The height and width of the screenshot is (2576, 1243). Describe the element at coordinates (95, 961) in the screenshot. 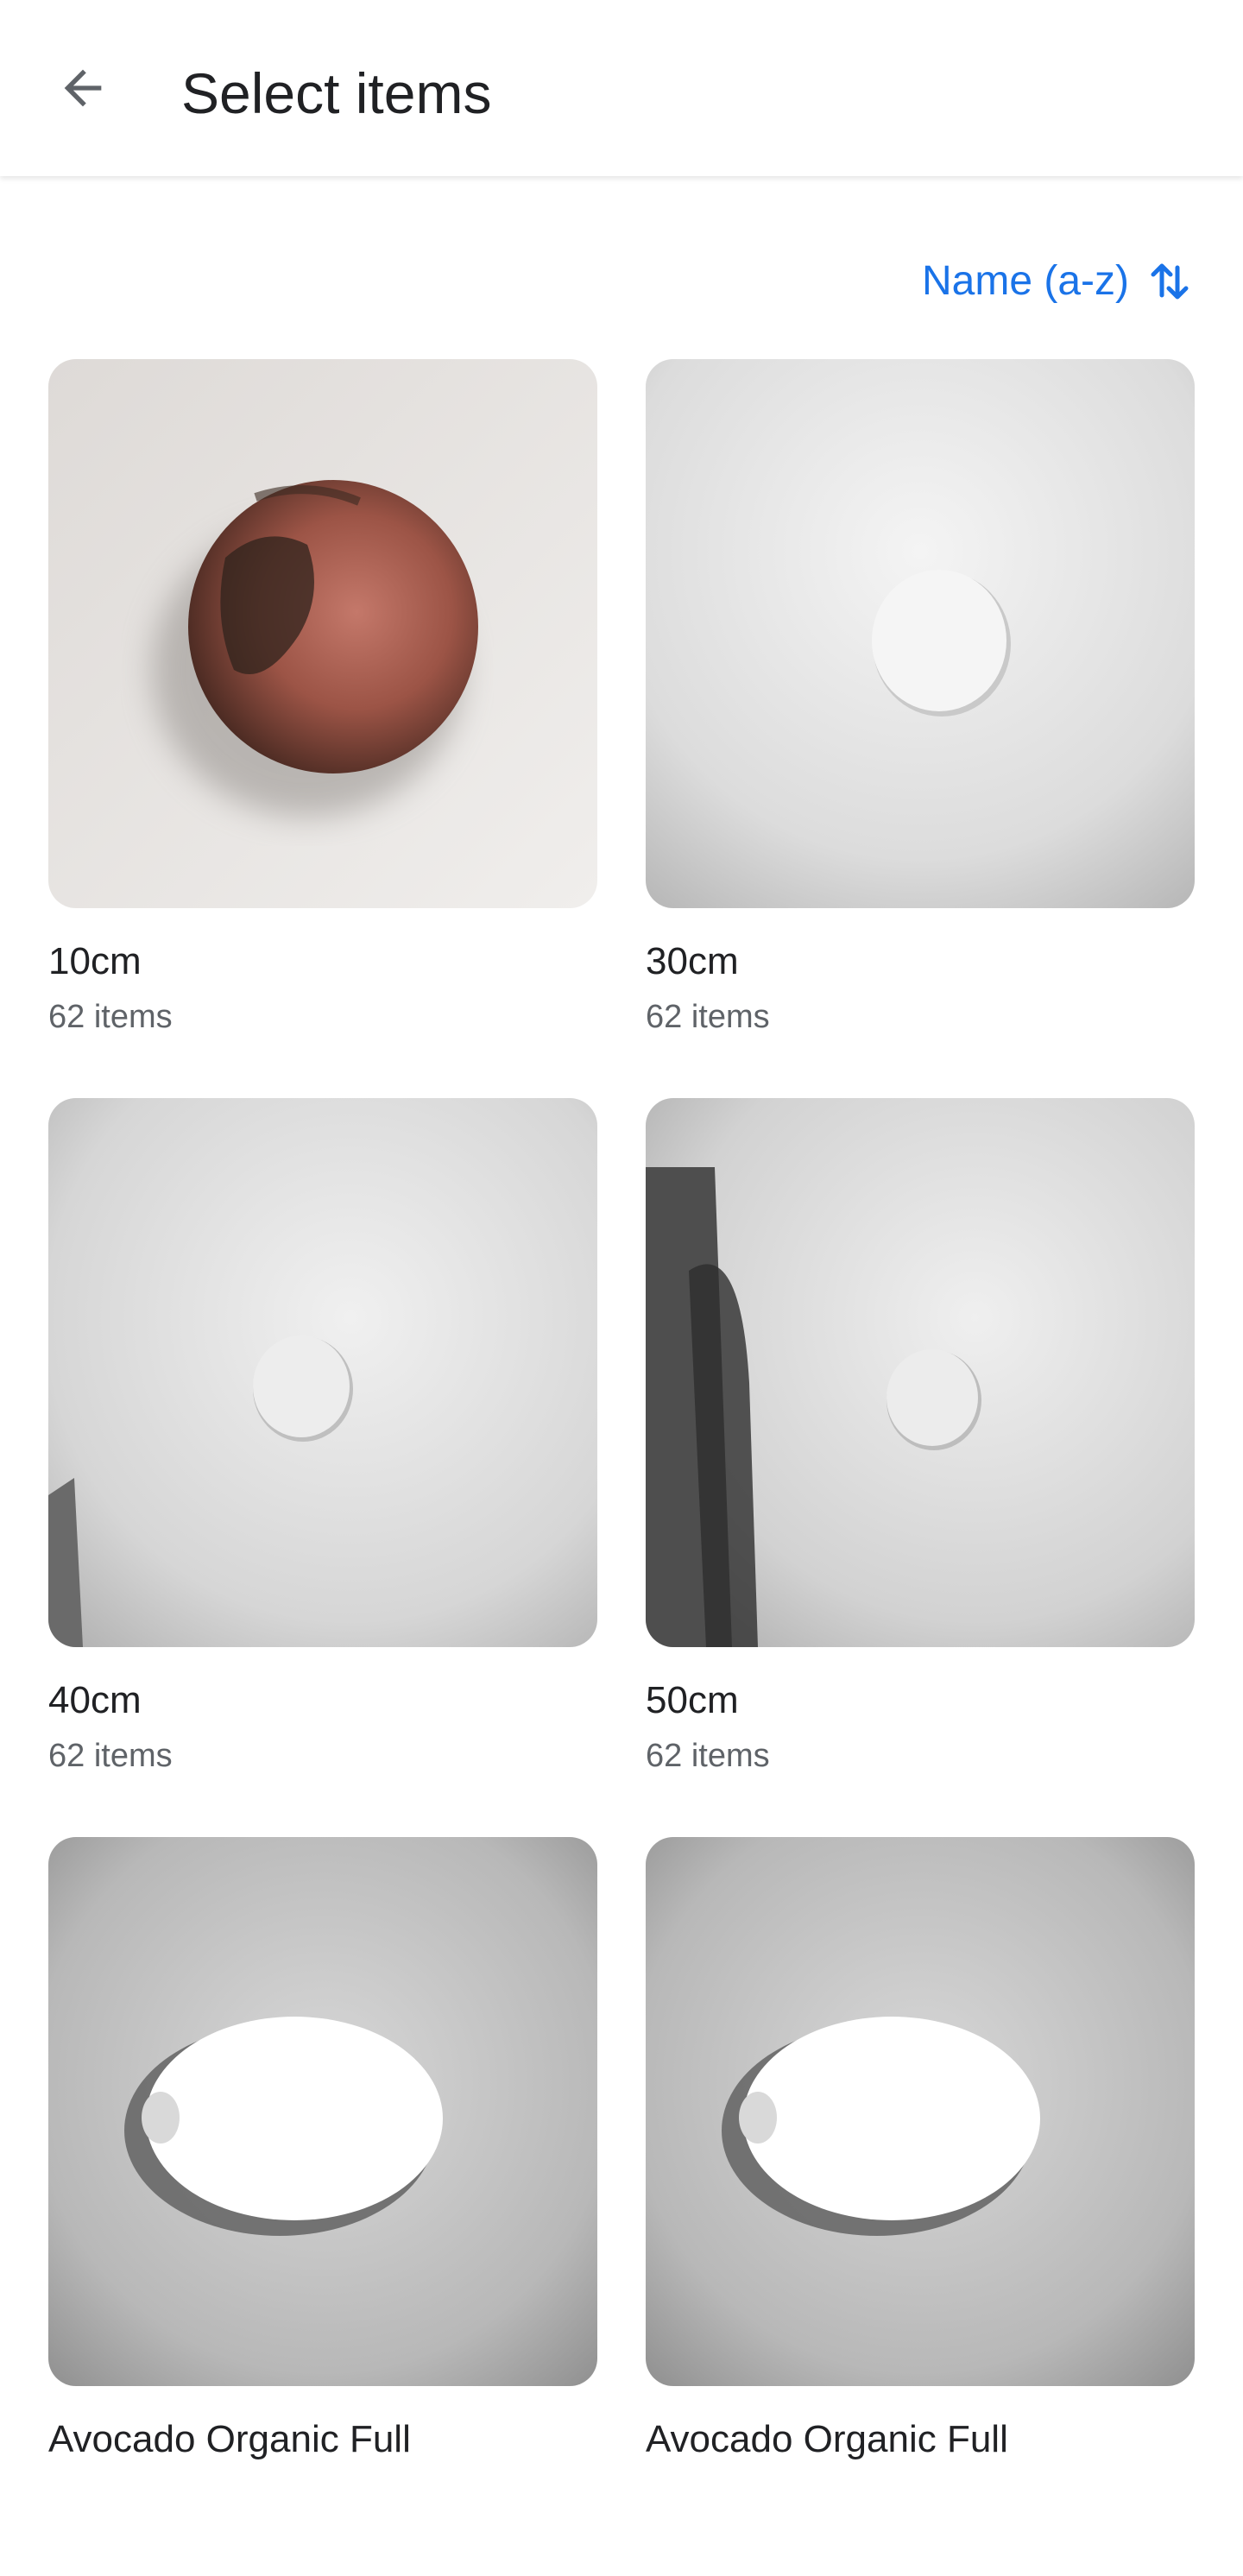

I see `album-name: 10cm` at that location.